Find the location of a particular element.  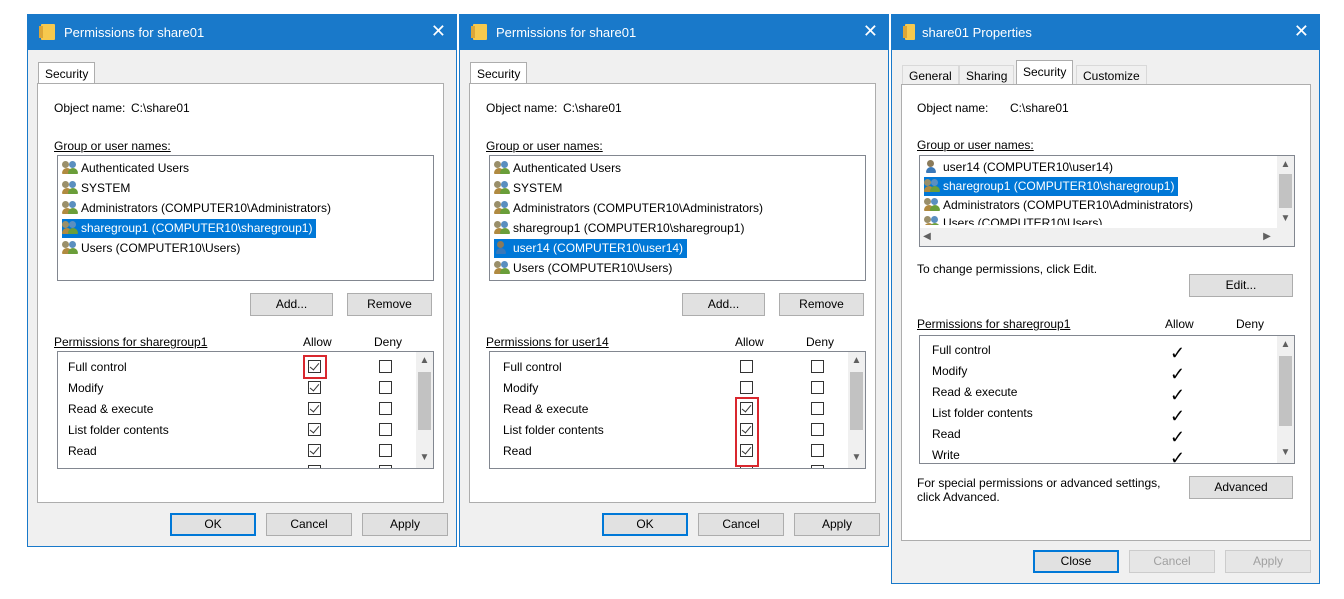

advanced-button: Advanced is located at coordinates (1241, 487).